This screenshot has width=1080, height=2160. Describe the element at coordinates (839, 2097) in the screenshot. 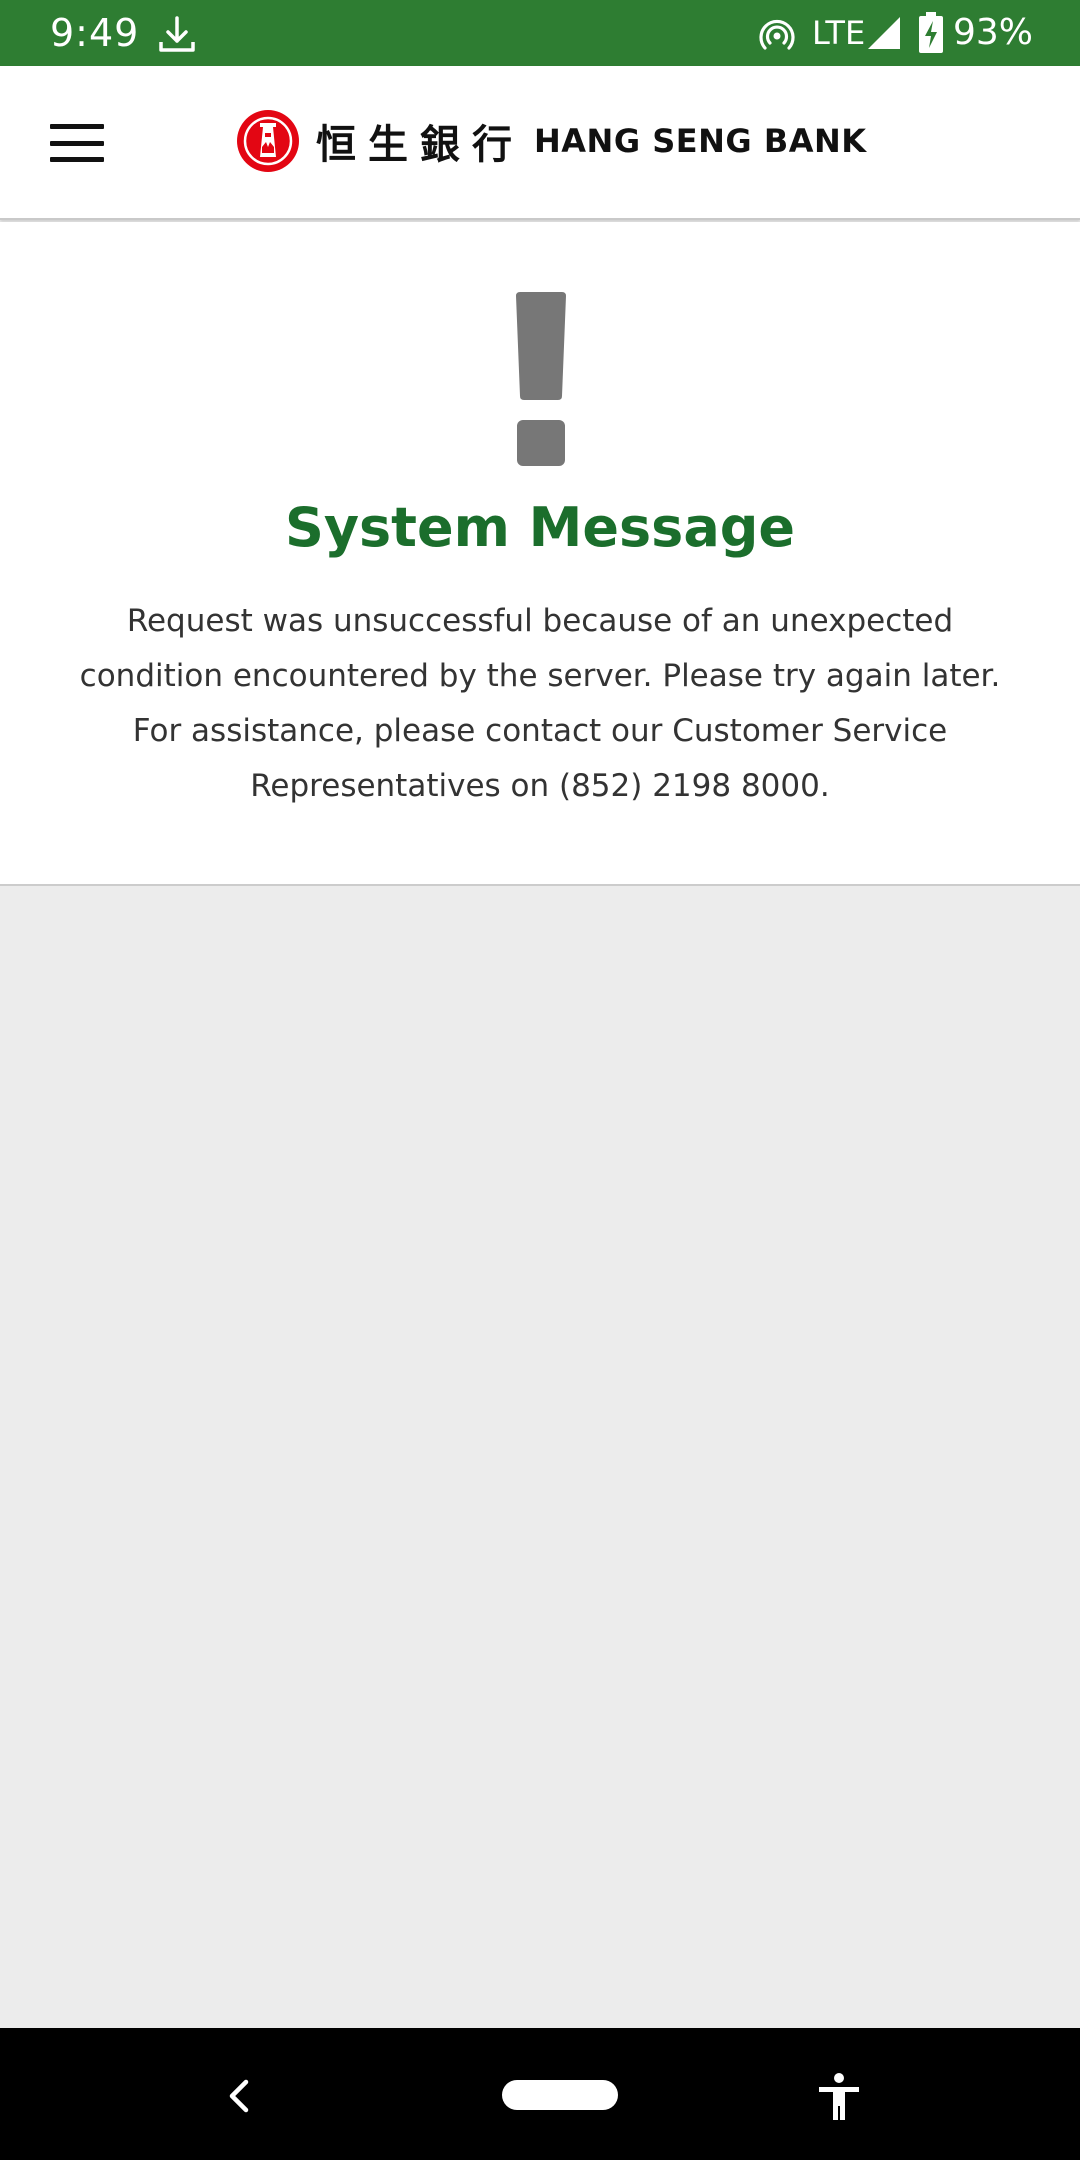

I see `accessibility-icon` at that location.